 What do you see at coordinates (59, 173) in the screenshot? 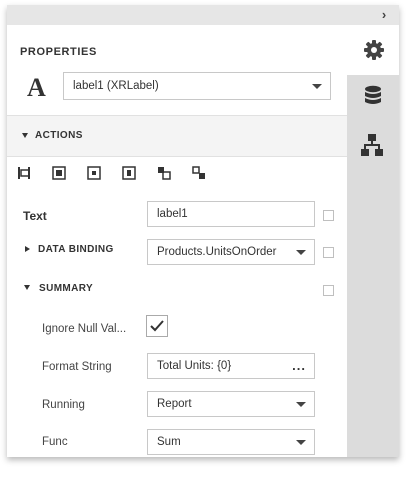
I see `align-center-icon` at bounding box center [59, 173].